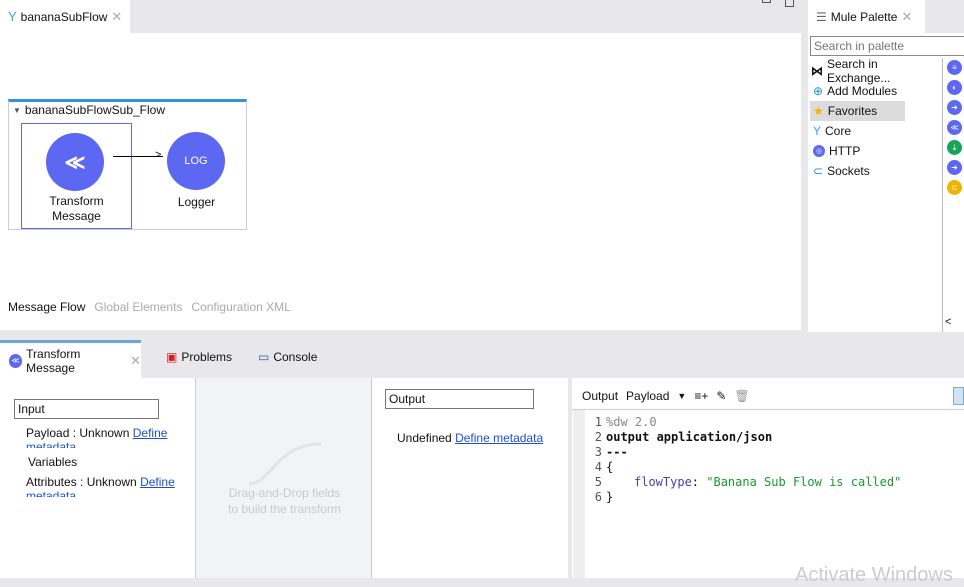 This screenshot has width=964, height=587. What do you see at coordinates (459, 399) in the screenshot?
I see `output-header: Output` at bounding box center [459, 399].